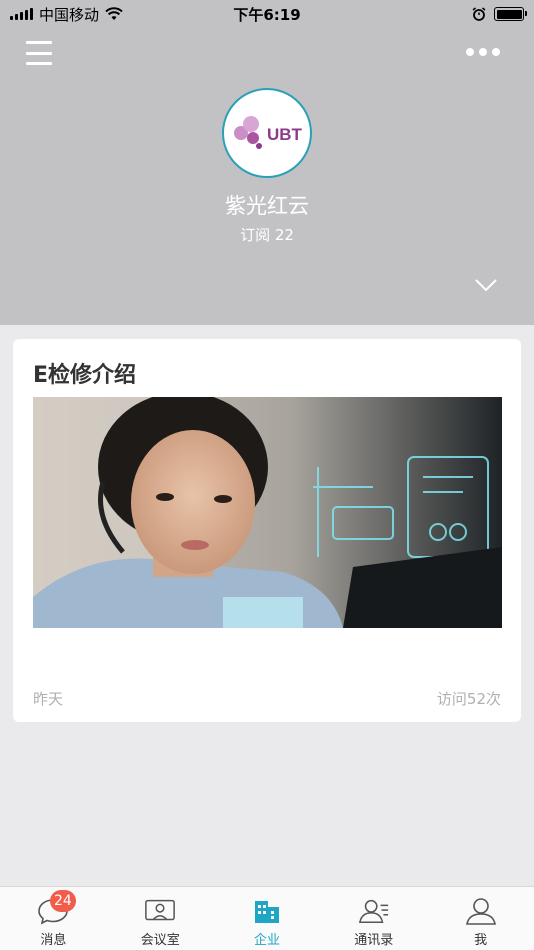 Image resolution: width=534 pixels, height=950 pixels. I want to click on status-time: 下午6:19, so click(267, 14).